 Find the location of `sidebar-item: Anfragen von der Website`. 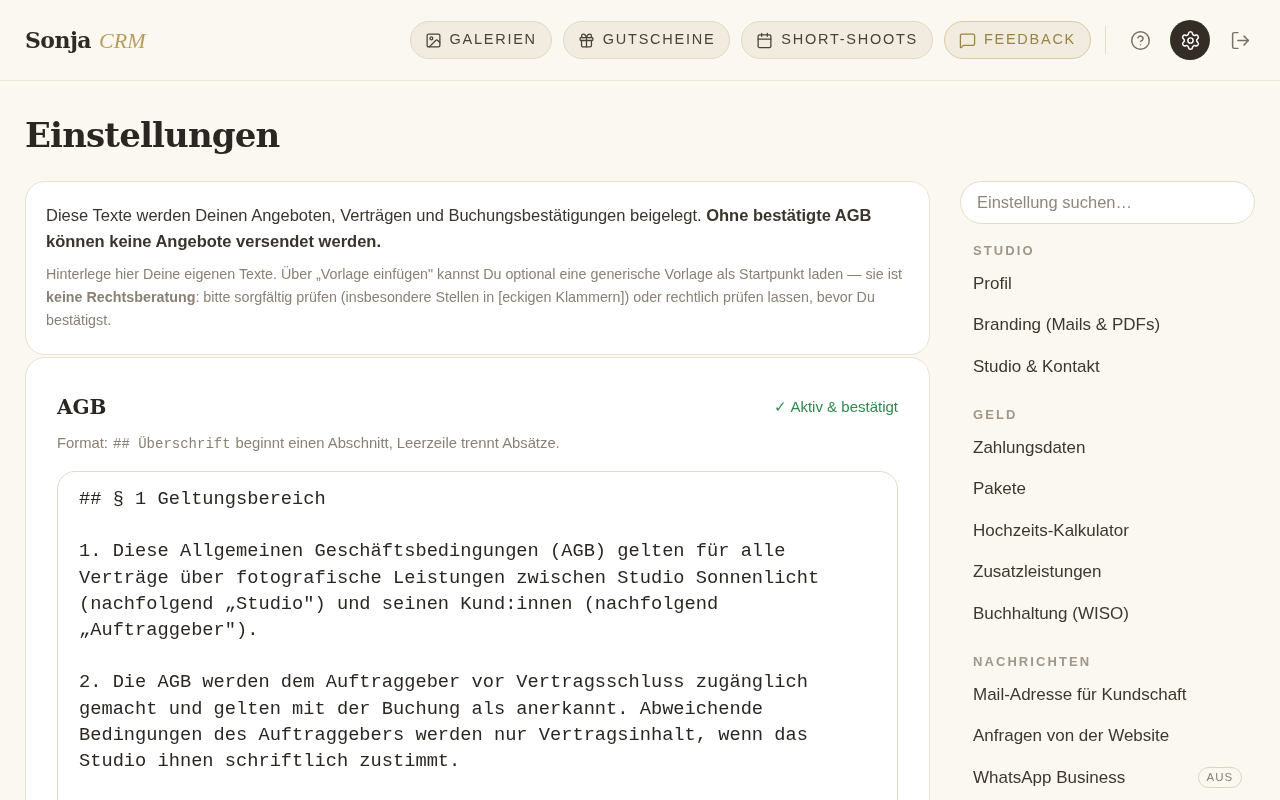

sidebar-item: Anfragen von der Website is located at coordinates (1071, 736).